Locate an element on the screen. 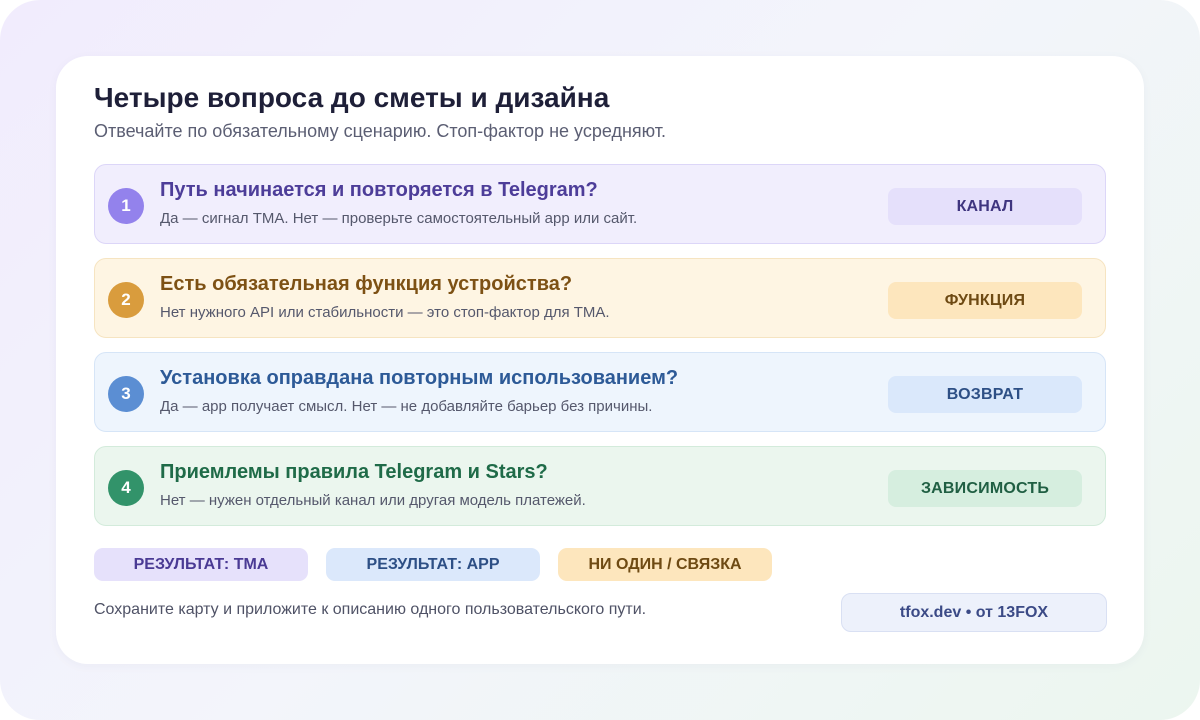 The height and width of the screenshot is (720, 1200). step-tag: ФУНКЦИЯ is located at coordinates (985, 300).